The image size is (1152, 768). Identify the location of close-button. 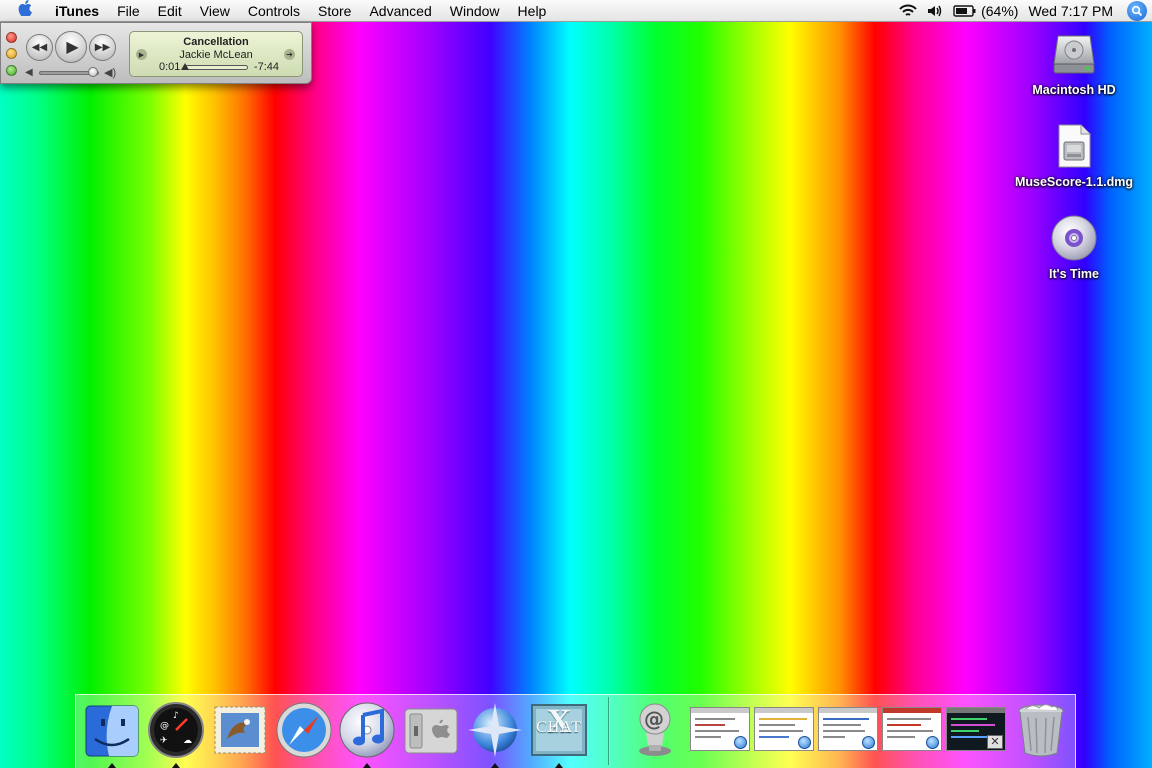
(11, 37).